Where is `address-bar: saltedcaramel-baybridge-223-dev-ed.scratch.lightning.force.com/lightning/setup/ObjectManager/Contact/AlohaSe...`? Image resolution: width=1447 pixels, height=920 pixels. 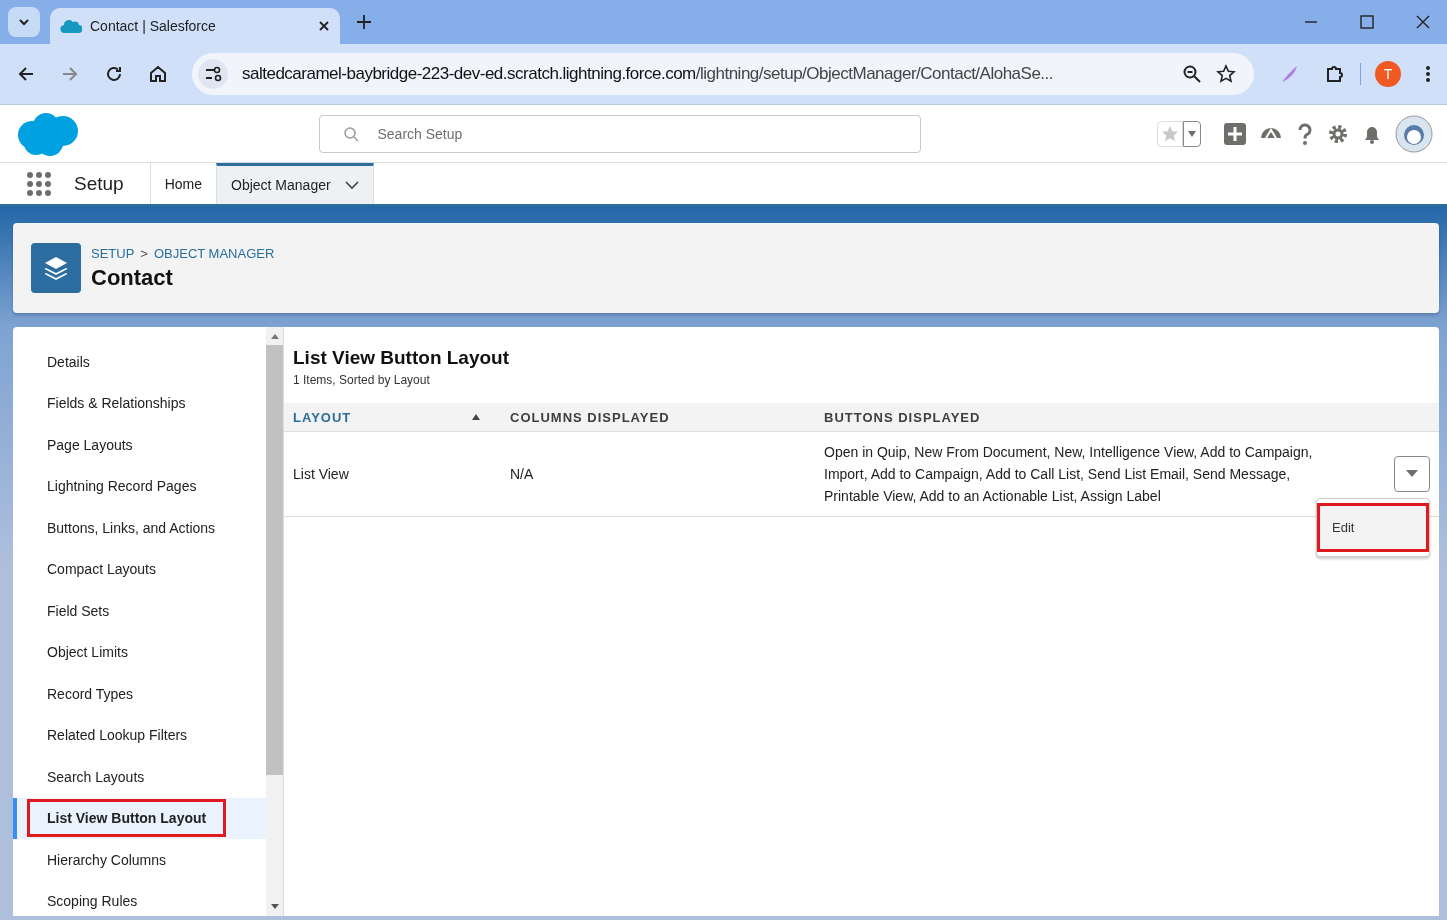 address-bar: saltedcaramel-baybridge-223-dev-ed.scratch.lightning.force.com/lightning/setup/ObjectManager/Contact/AlohaSe... is located at coordinates (723, 74).